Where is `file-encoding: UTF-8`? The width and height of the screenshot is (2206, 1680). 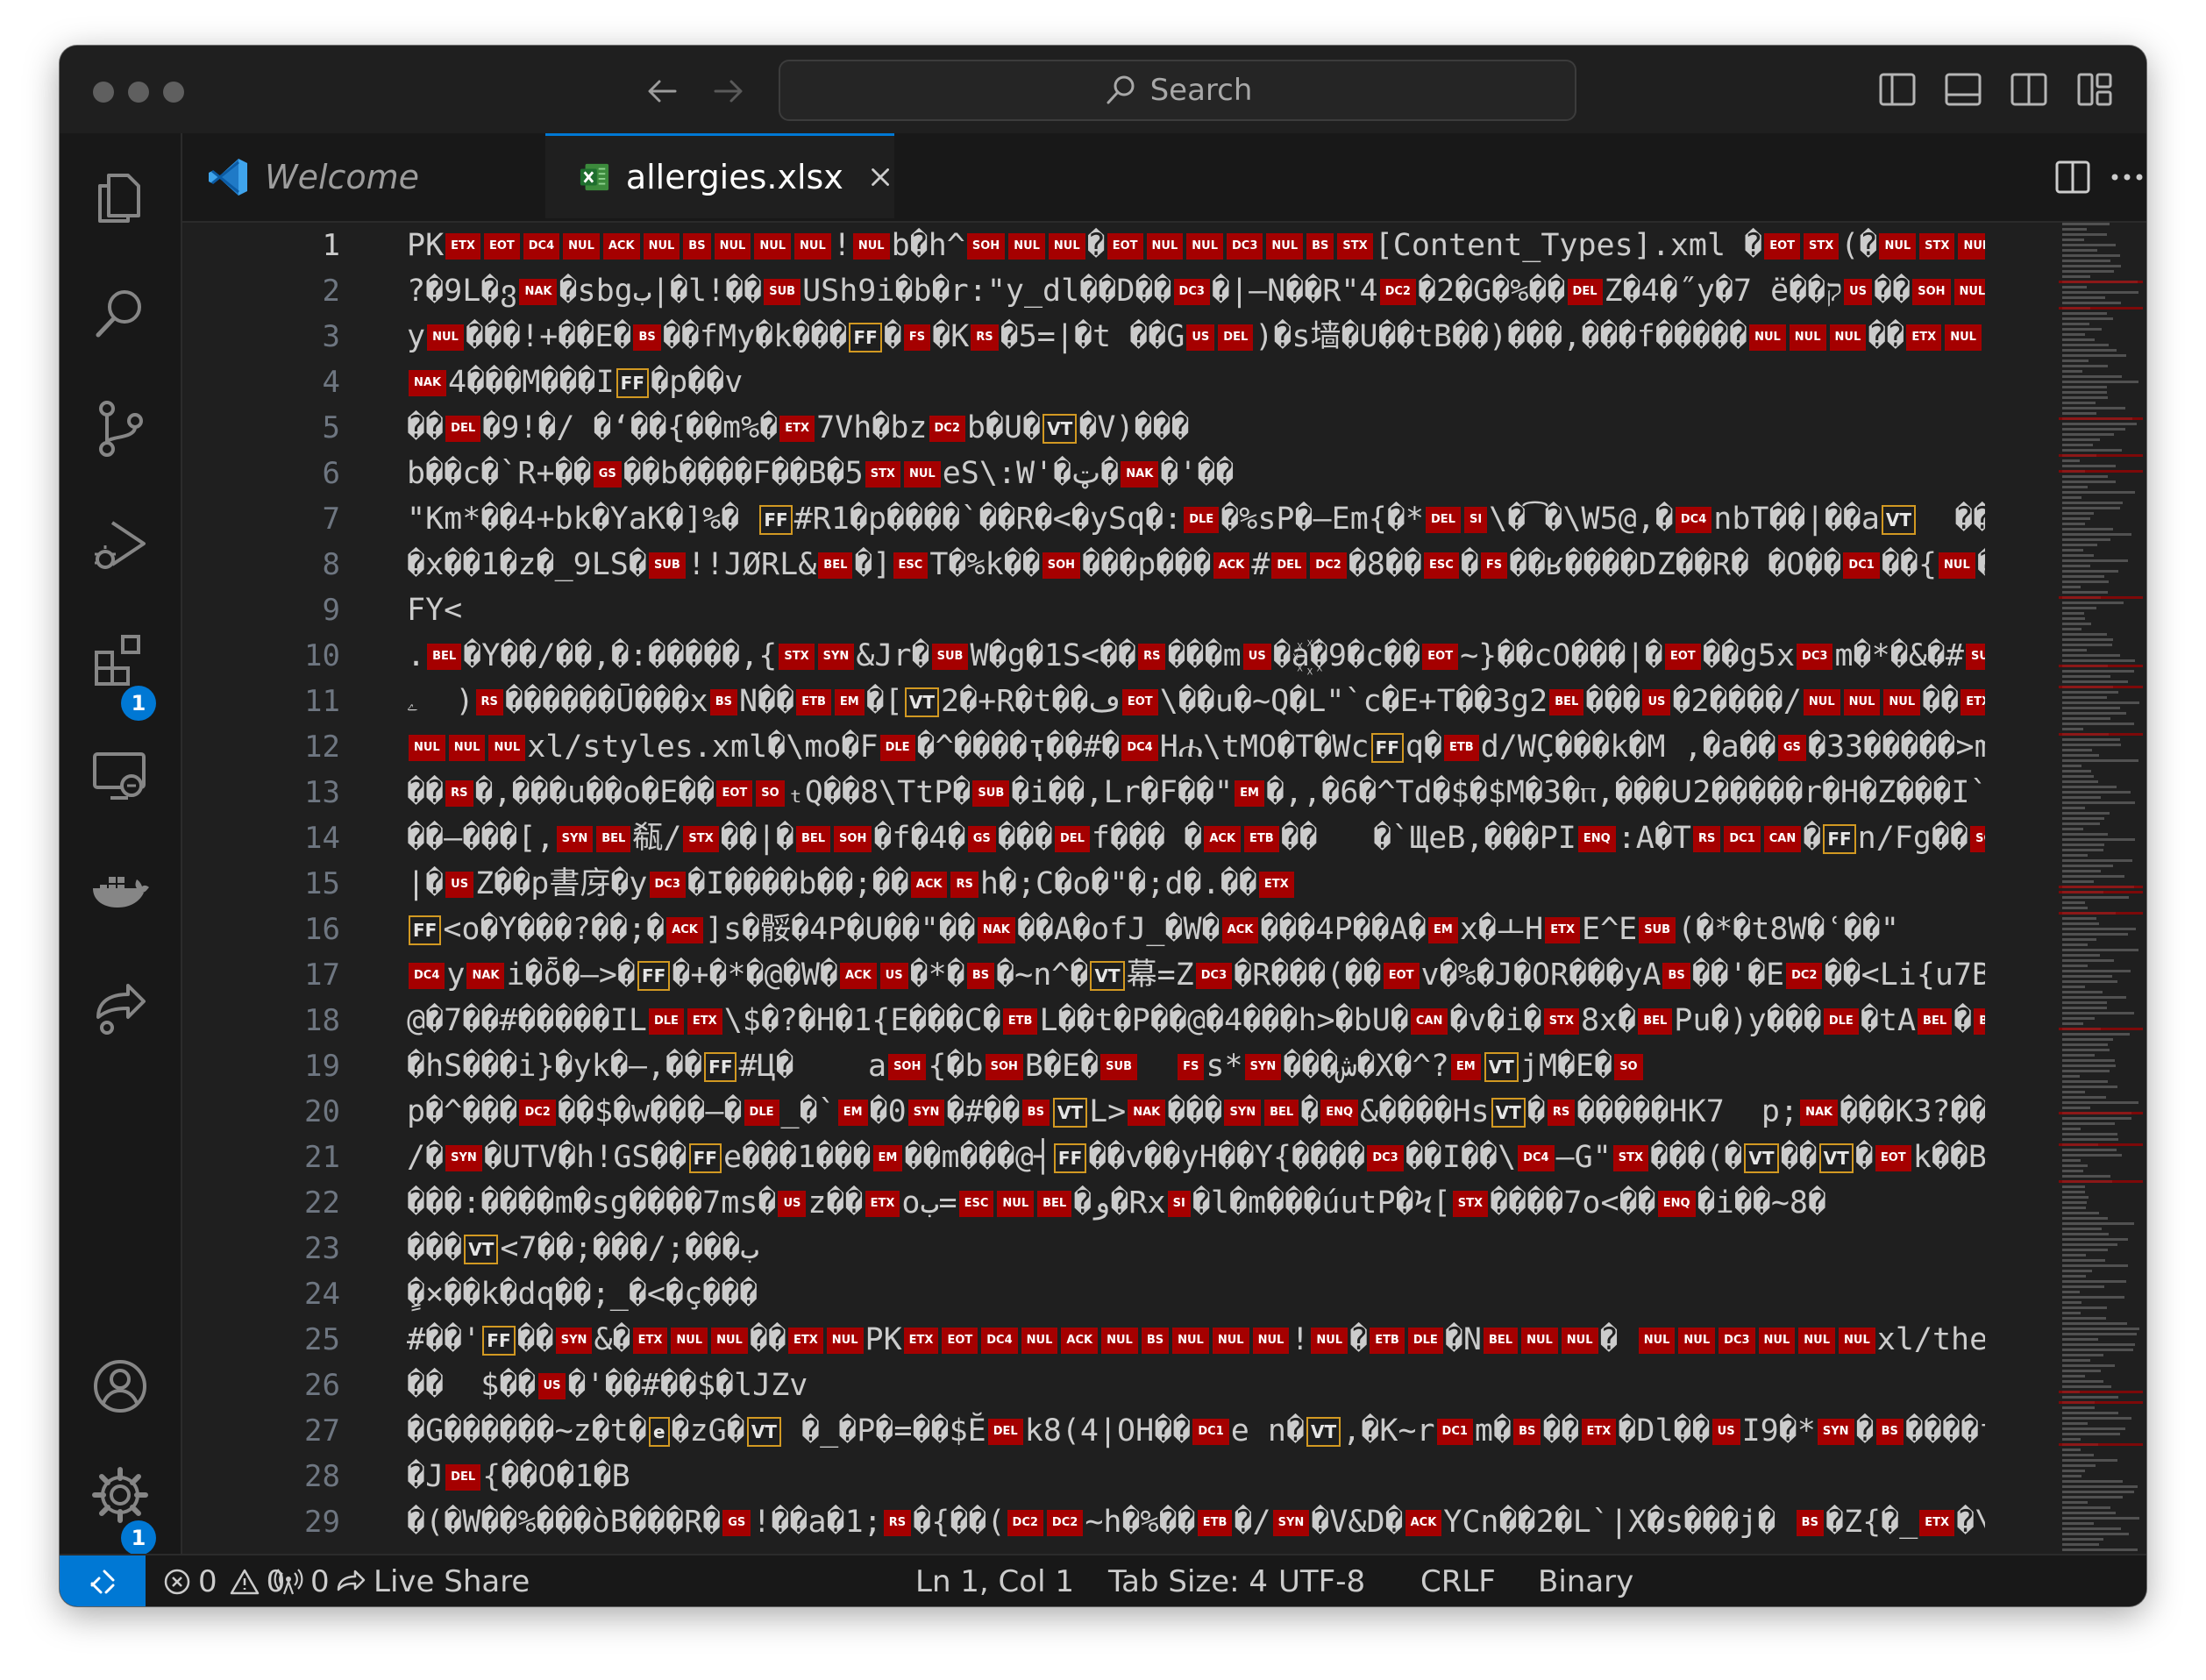 file-encoding: UTF-8 is located at coordinates (1321, 1580).